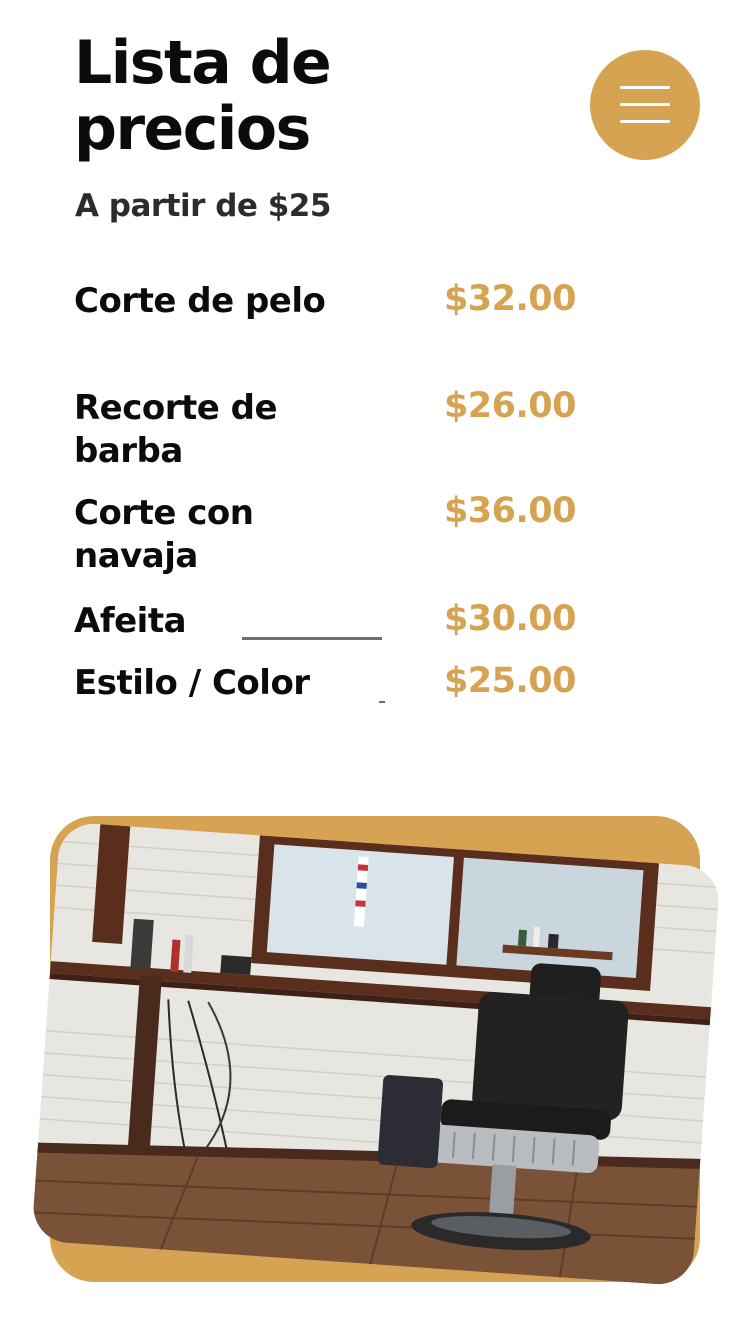 This screenshot has width=750, height=1334. I want to click on menu-button, so click(645, 105).